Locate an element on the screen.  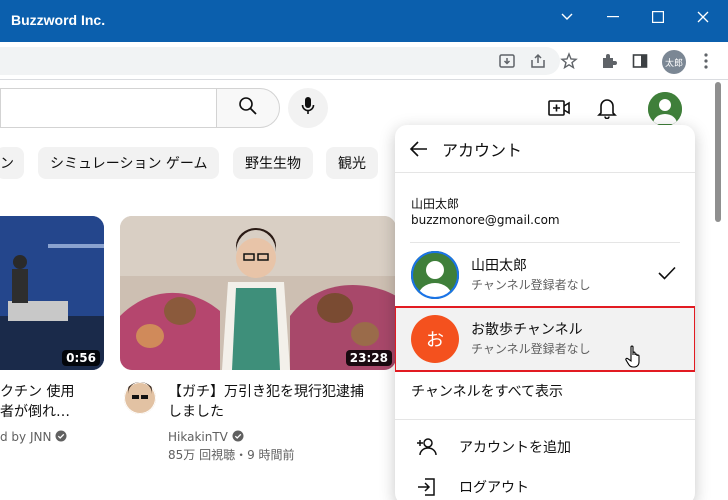
view-all-channels-link: チャンネルをすべて表示 is located at coordinates (487, 391).